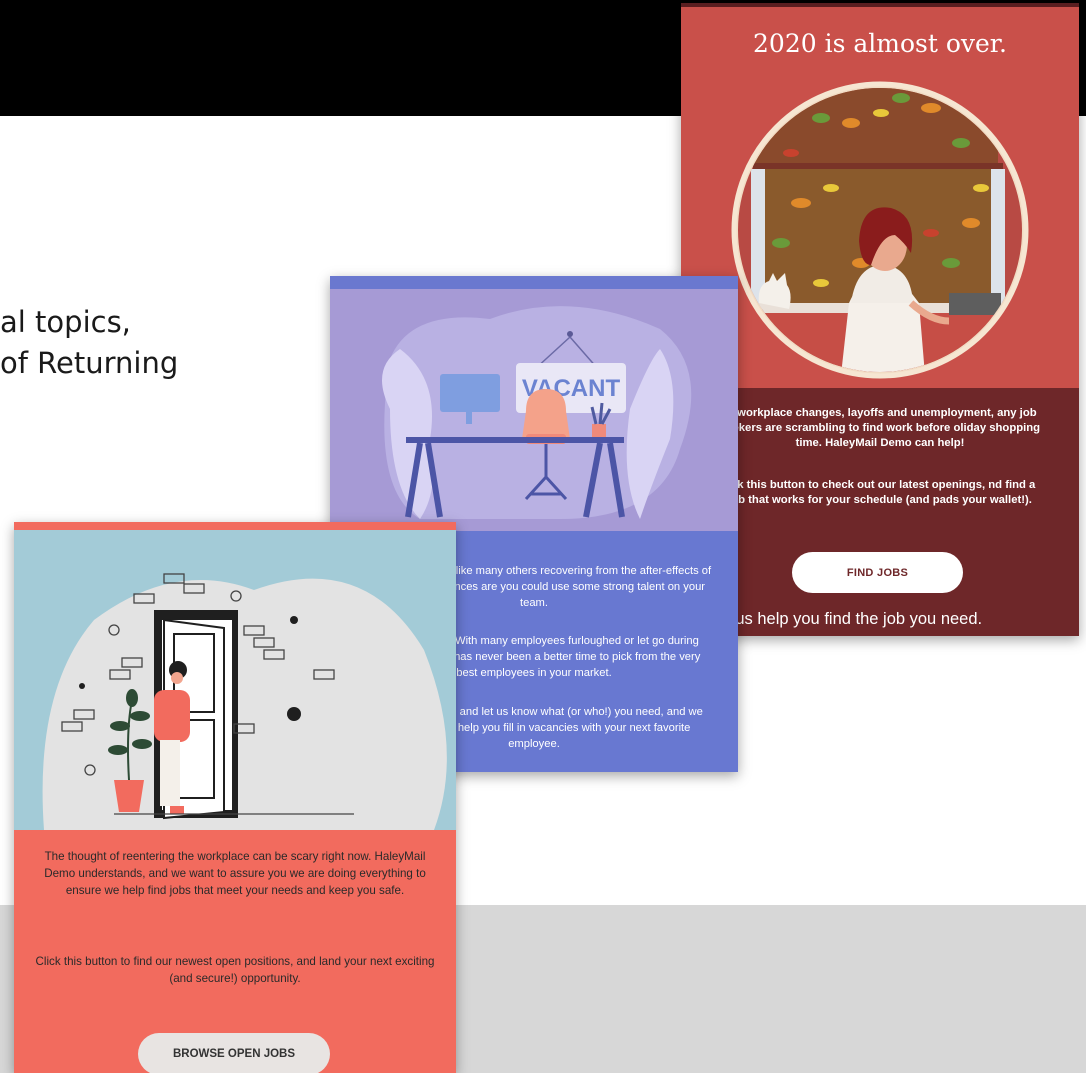 The width and height of the screenshot is (1086, 1073). I want to click on vacant-hero: VACANT, so click(534, 410).